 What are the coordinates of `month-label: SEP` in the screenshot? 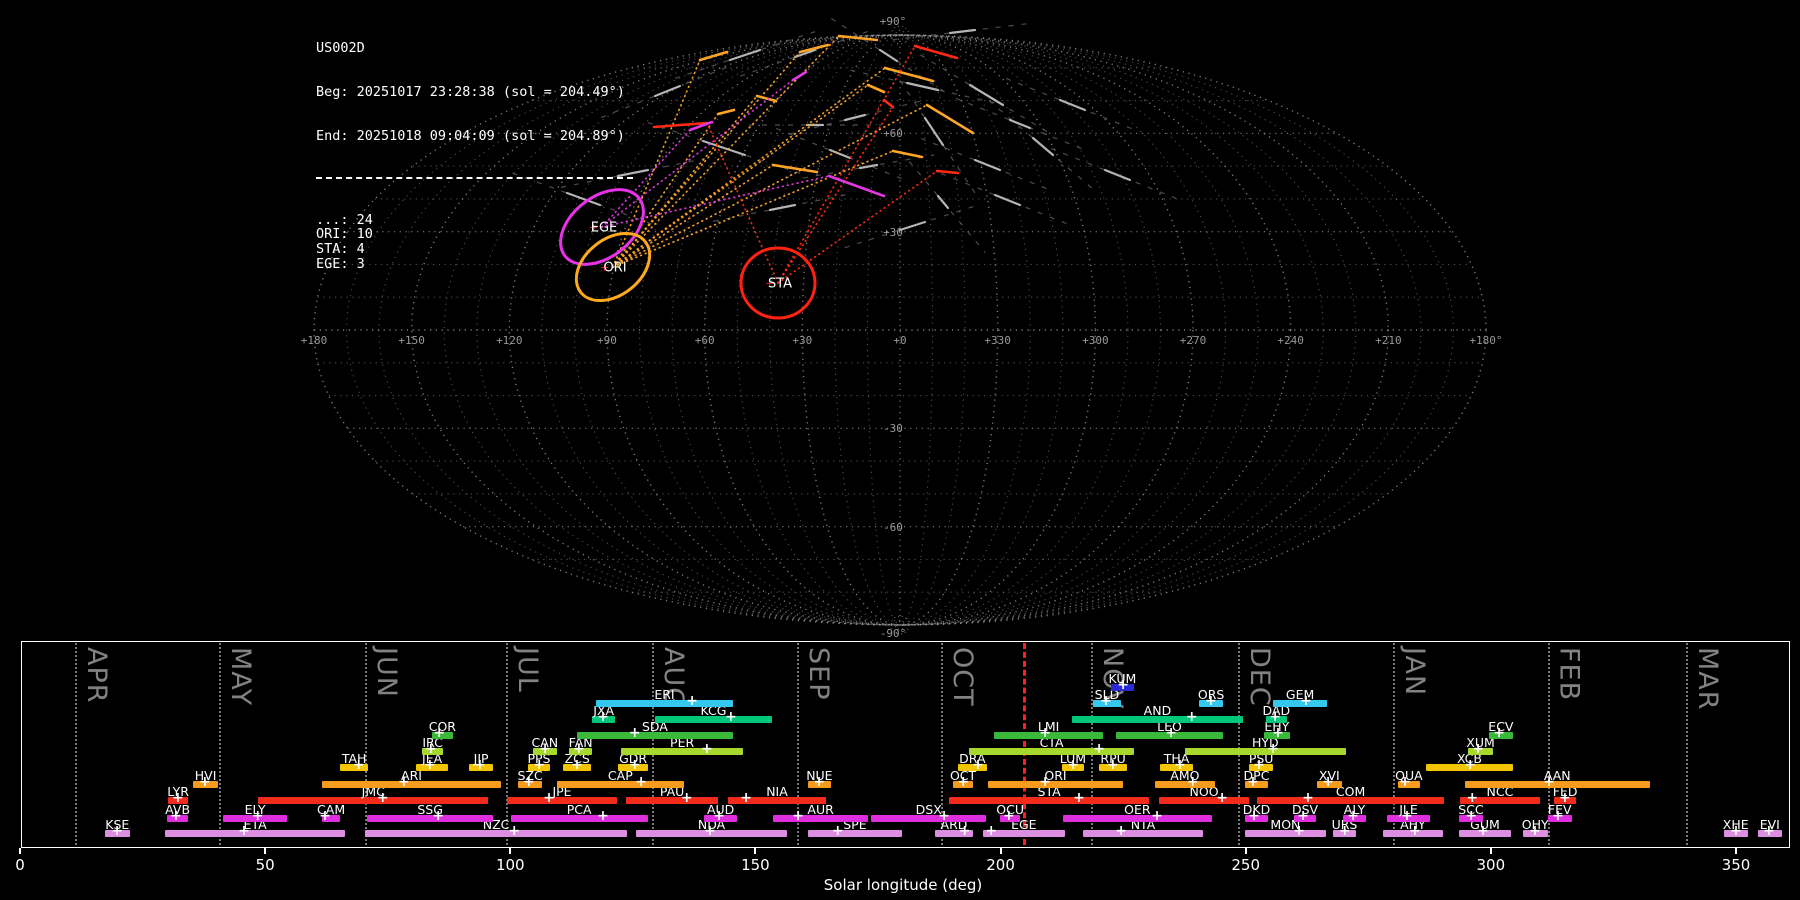 It's located at (819, 674).